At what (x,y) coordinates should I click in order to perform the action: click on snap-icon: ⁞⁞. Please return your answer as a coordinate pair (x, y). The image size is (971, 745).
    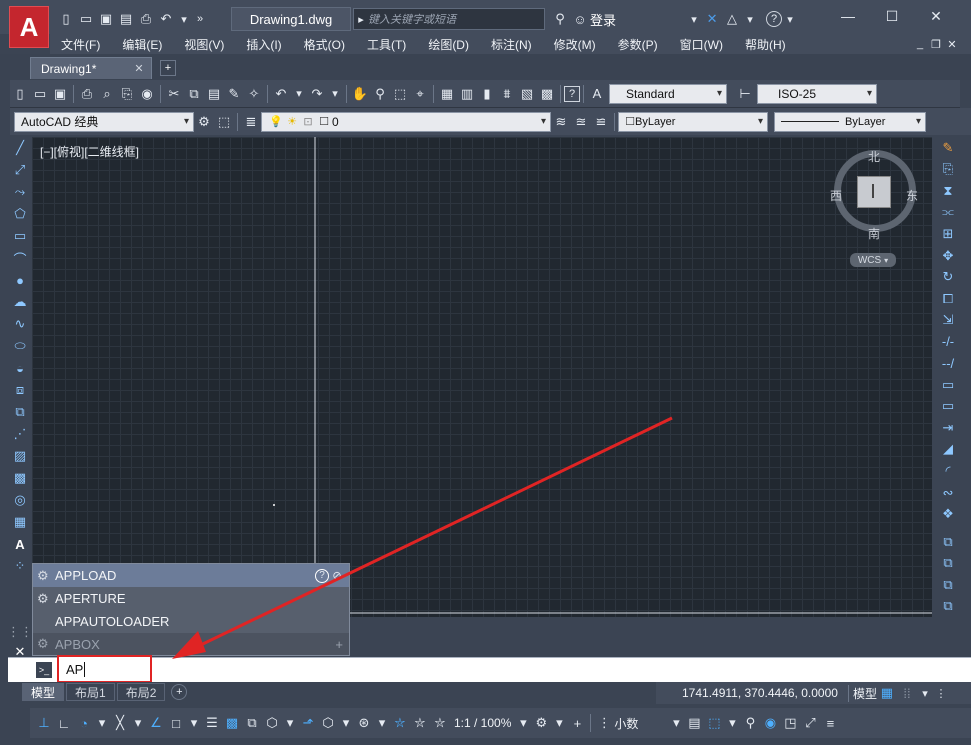
    Looking at the image, I should click on (907, 693).